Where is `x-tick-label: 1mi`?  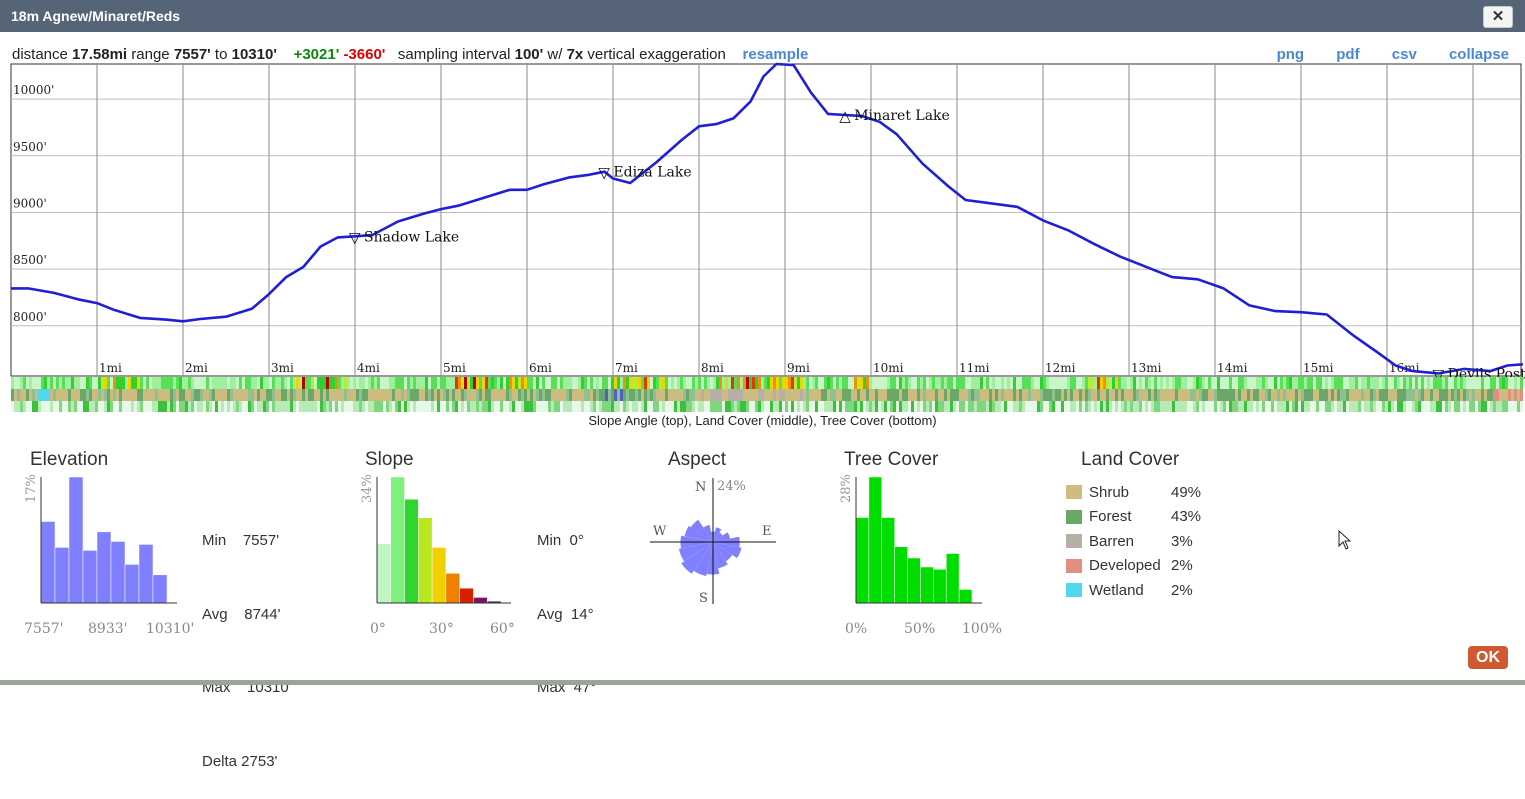
x-tick-label: 1mi is located at coordinates (110, 368).